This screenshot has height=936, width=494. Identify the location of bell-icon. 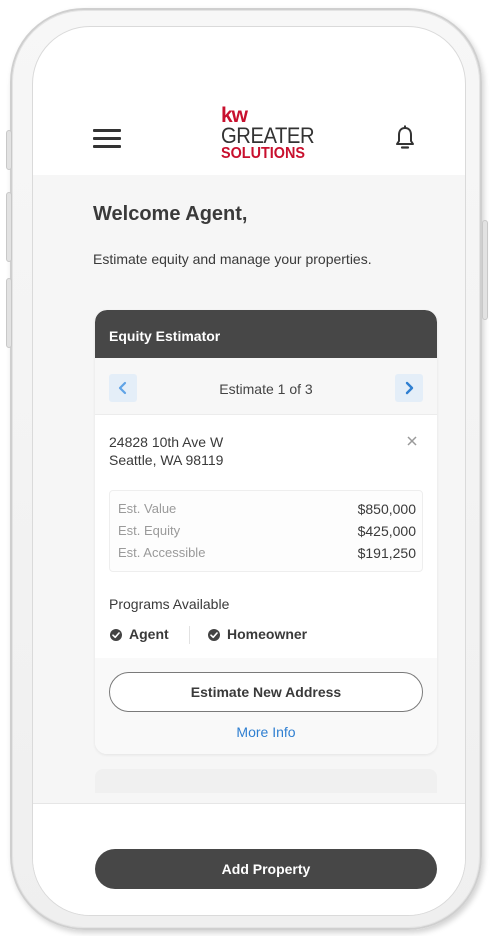
(405, 138).